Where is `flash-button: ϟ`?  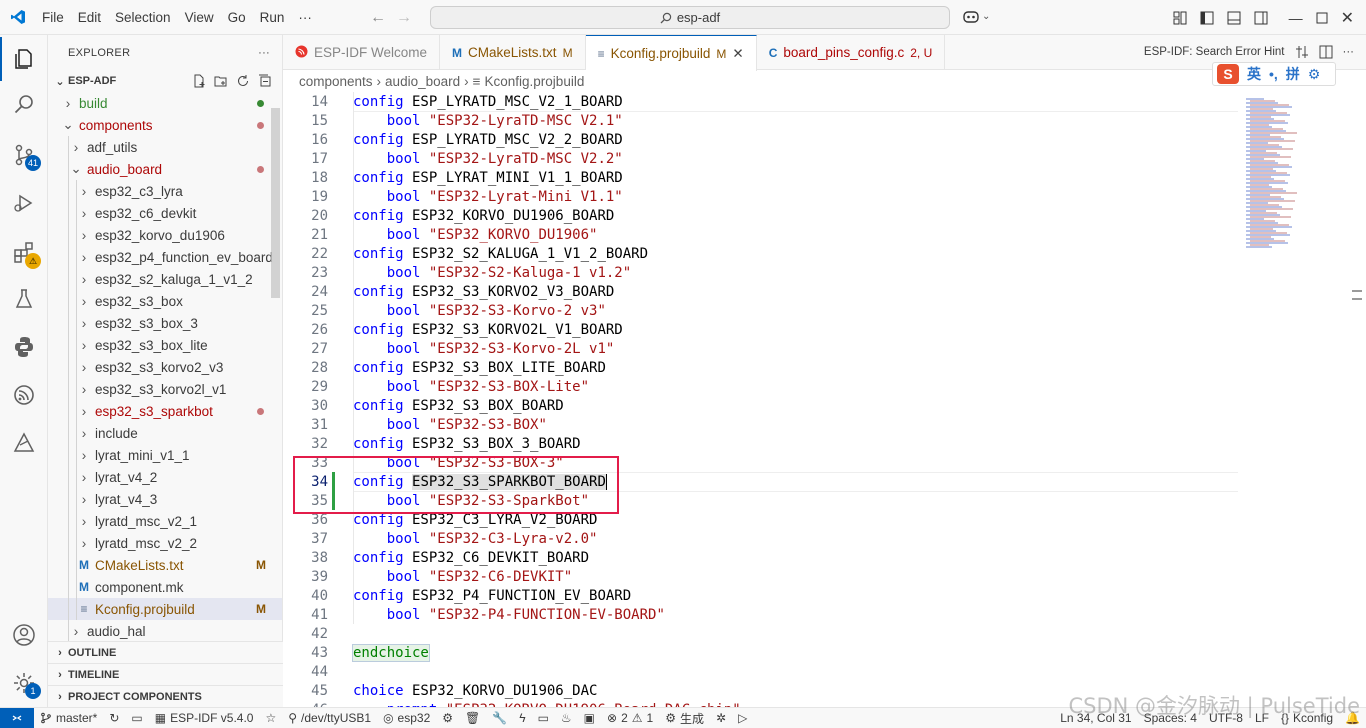 flash-button: ϟ is located at coordinates (522, 718).